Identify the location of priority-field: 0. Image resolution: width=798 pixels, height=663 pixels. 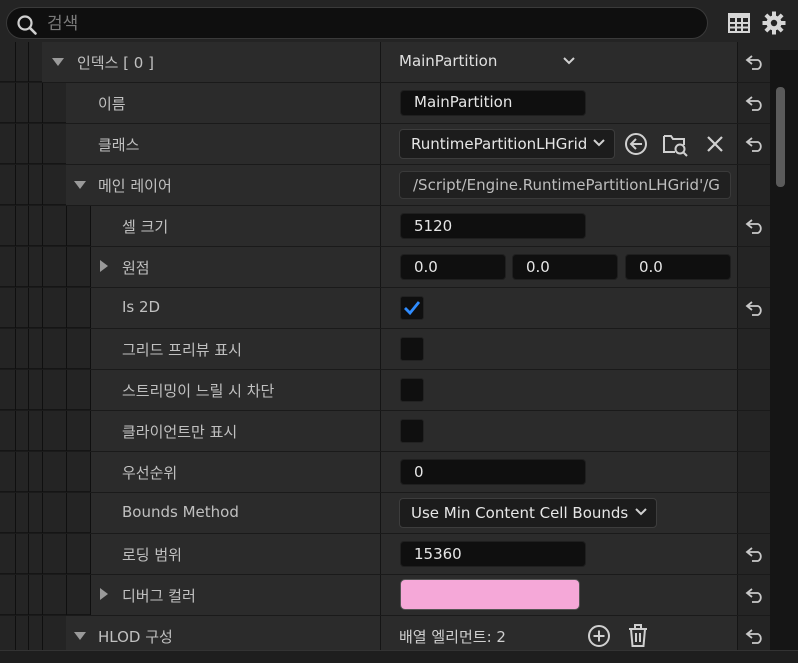
(493, 472).